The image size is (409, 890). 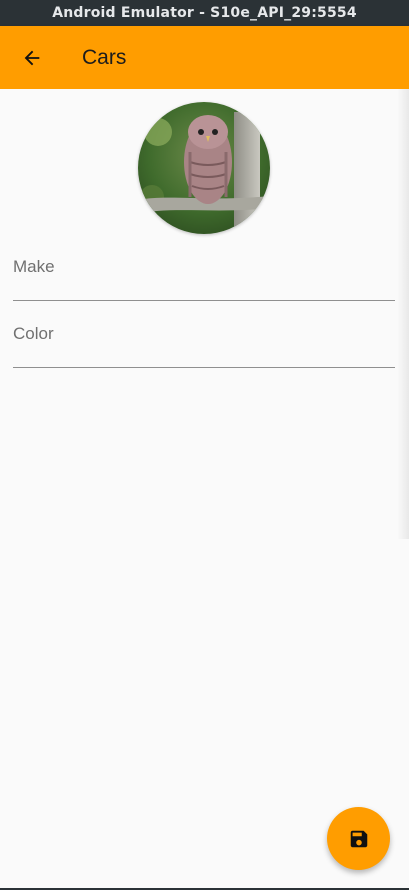 I want to click on make-field: Make, so click(x=204, y=277).